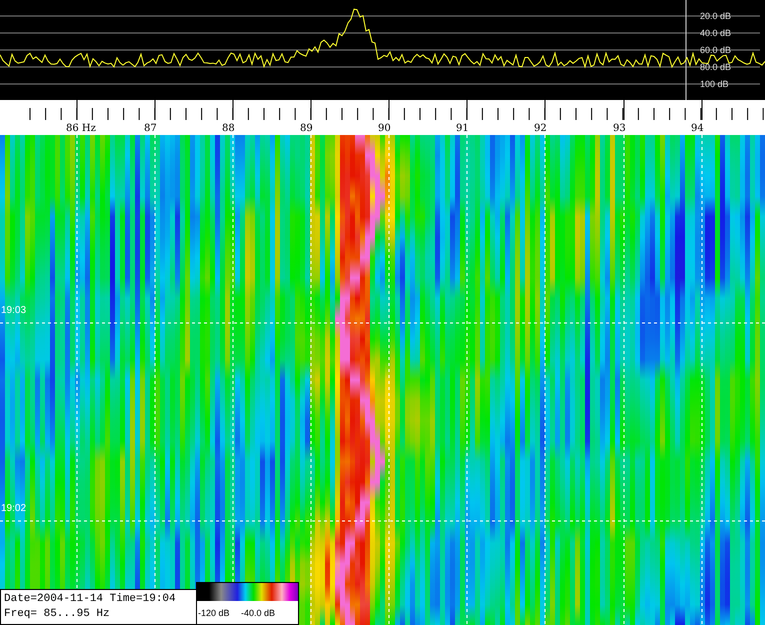 The height and width of the screenshot is (625, 765). What do you see at coordinates (258, 613) in the screenshot?
I see `colorbar-label: -40.0 dB` at bounding box center [258, 613].